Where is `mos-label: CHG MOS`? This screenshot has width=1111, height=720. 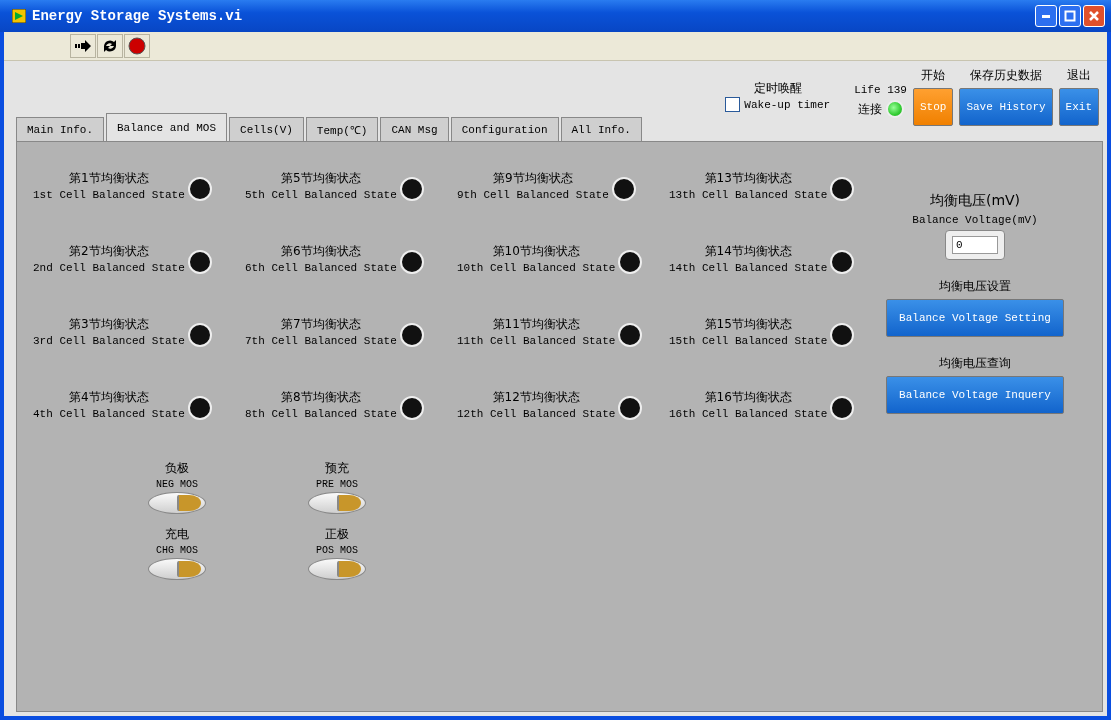
mos-label: CHG MOS is located at coordinates (177, 550).